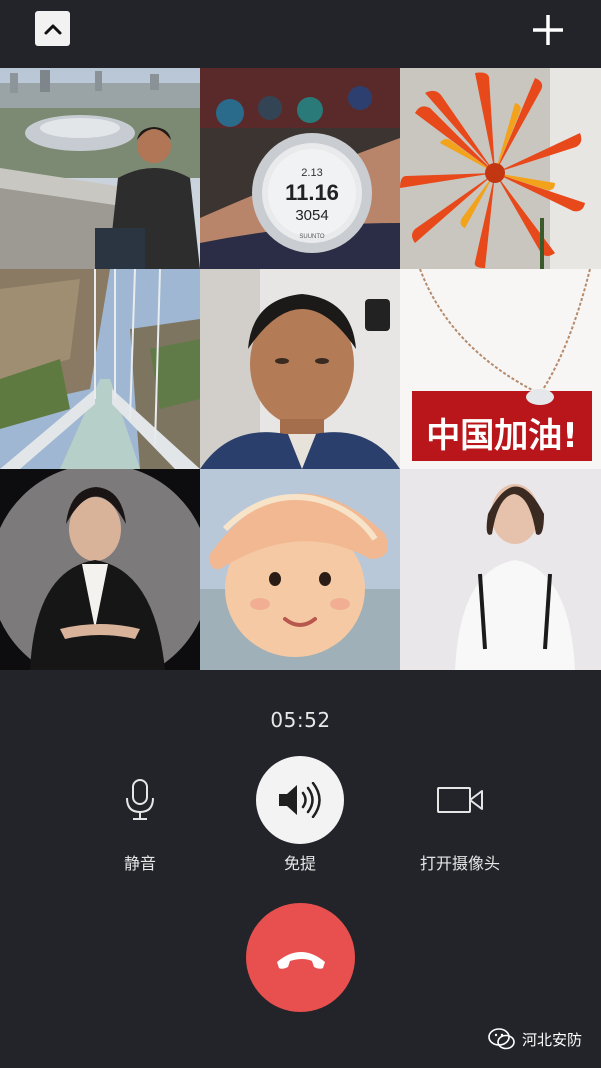 This screenshot has width=601, height=1068. What do you see at coordinates (312, 237) in the screenshot?
I see `svg-text: SUUNTO` at bounding box center [312, 237].